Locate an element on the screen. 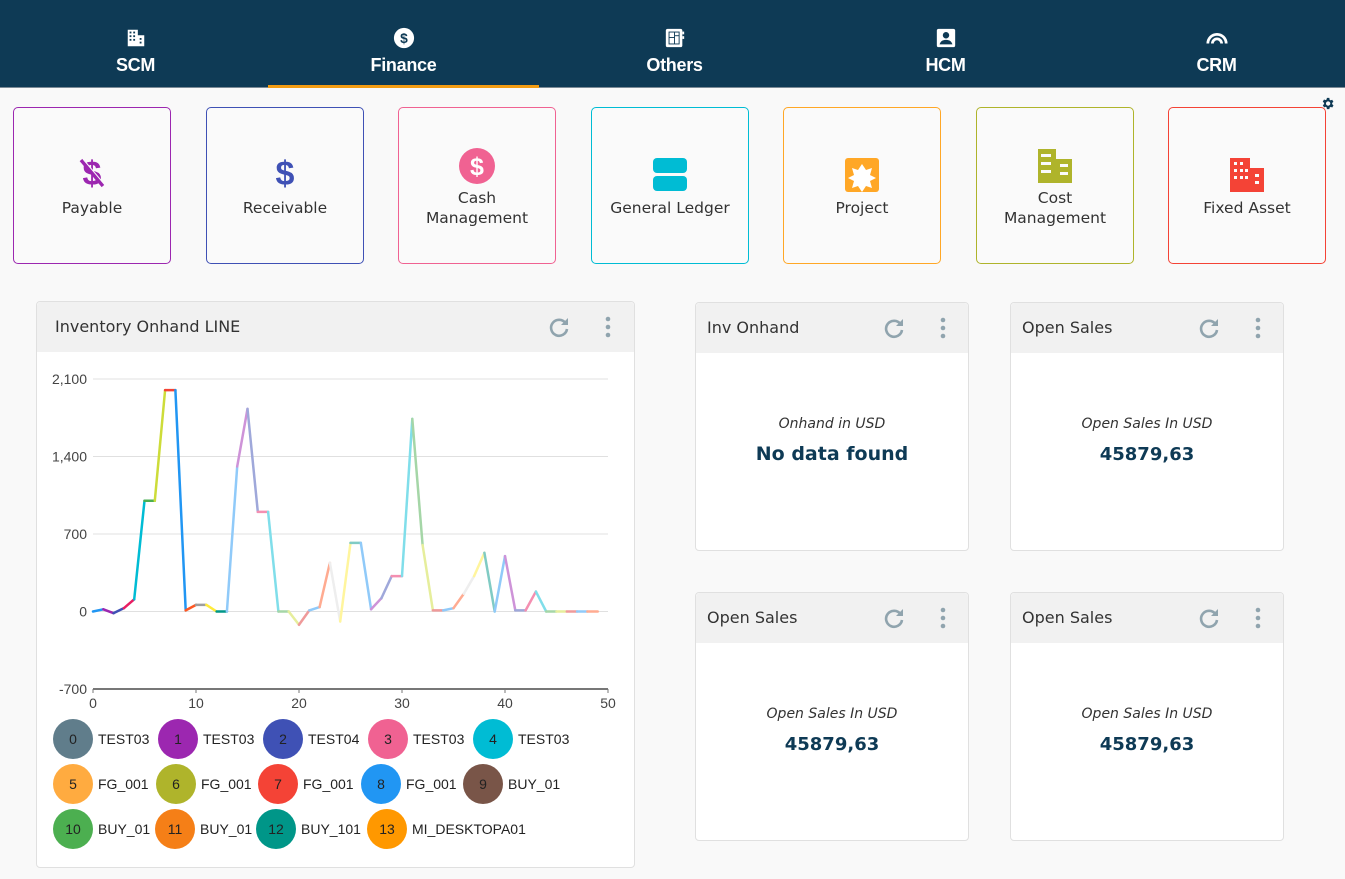 The width and height of the screenshot is (1345, 879). arc-signal-icon is located at coordinates (1216, 38).